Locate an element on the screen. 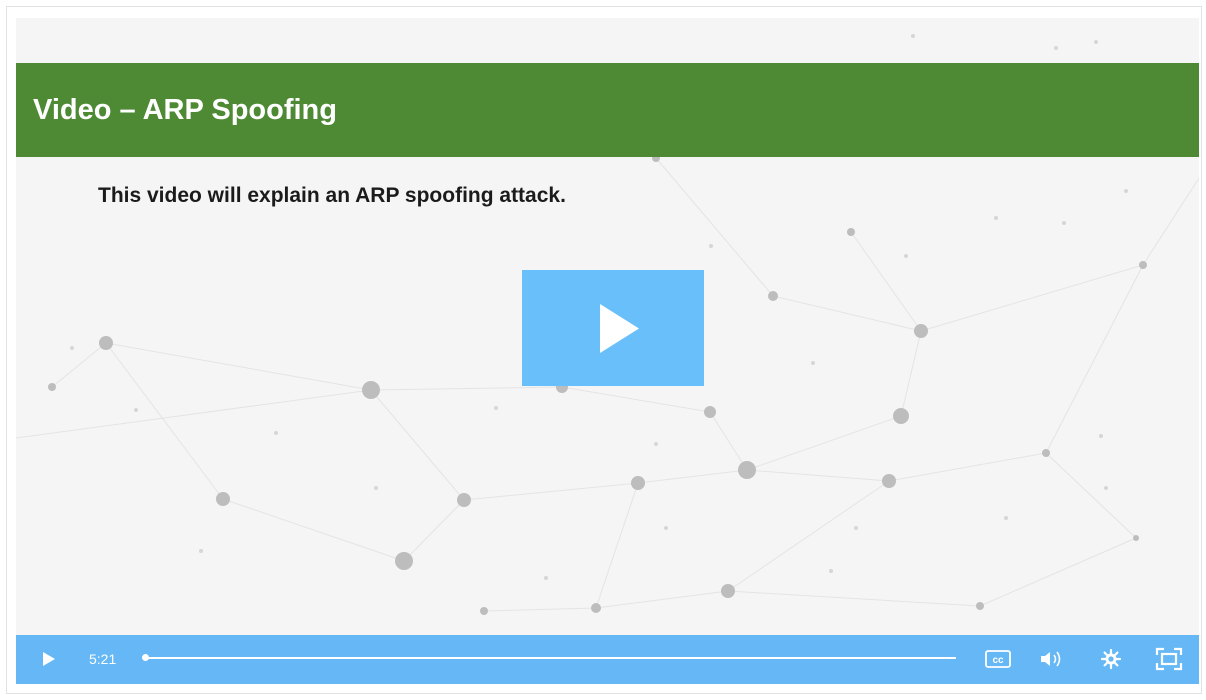 This screenshot has width=1206, height=700. seek-bar is located at coordinates (549, 657).